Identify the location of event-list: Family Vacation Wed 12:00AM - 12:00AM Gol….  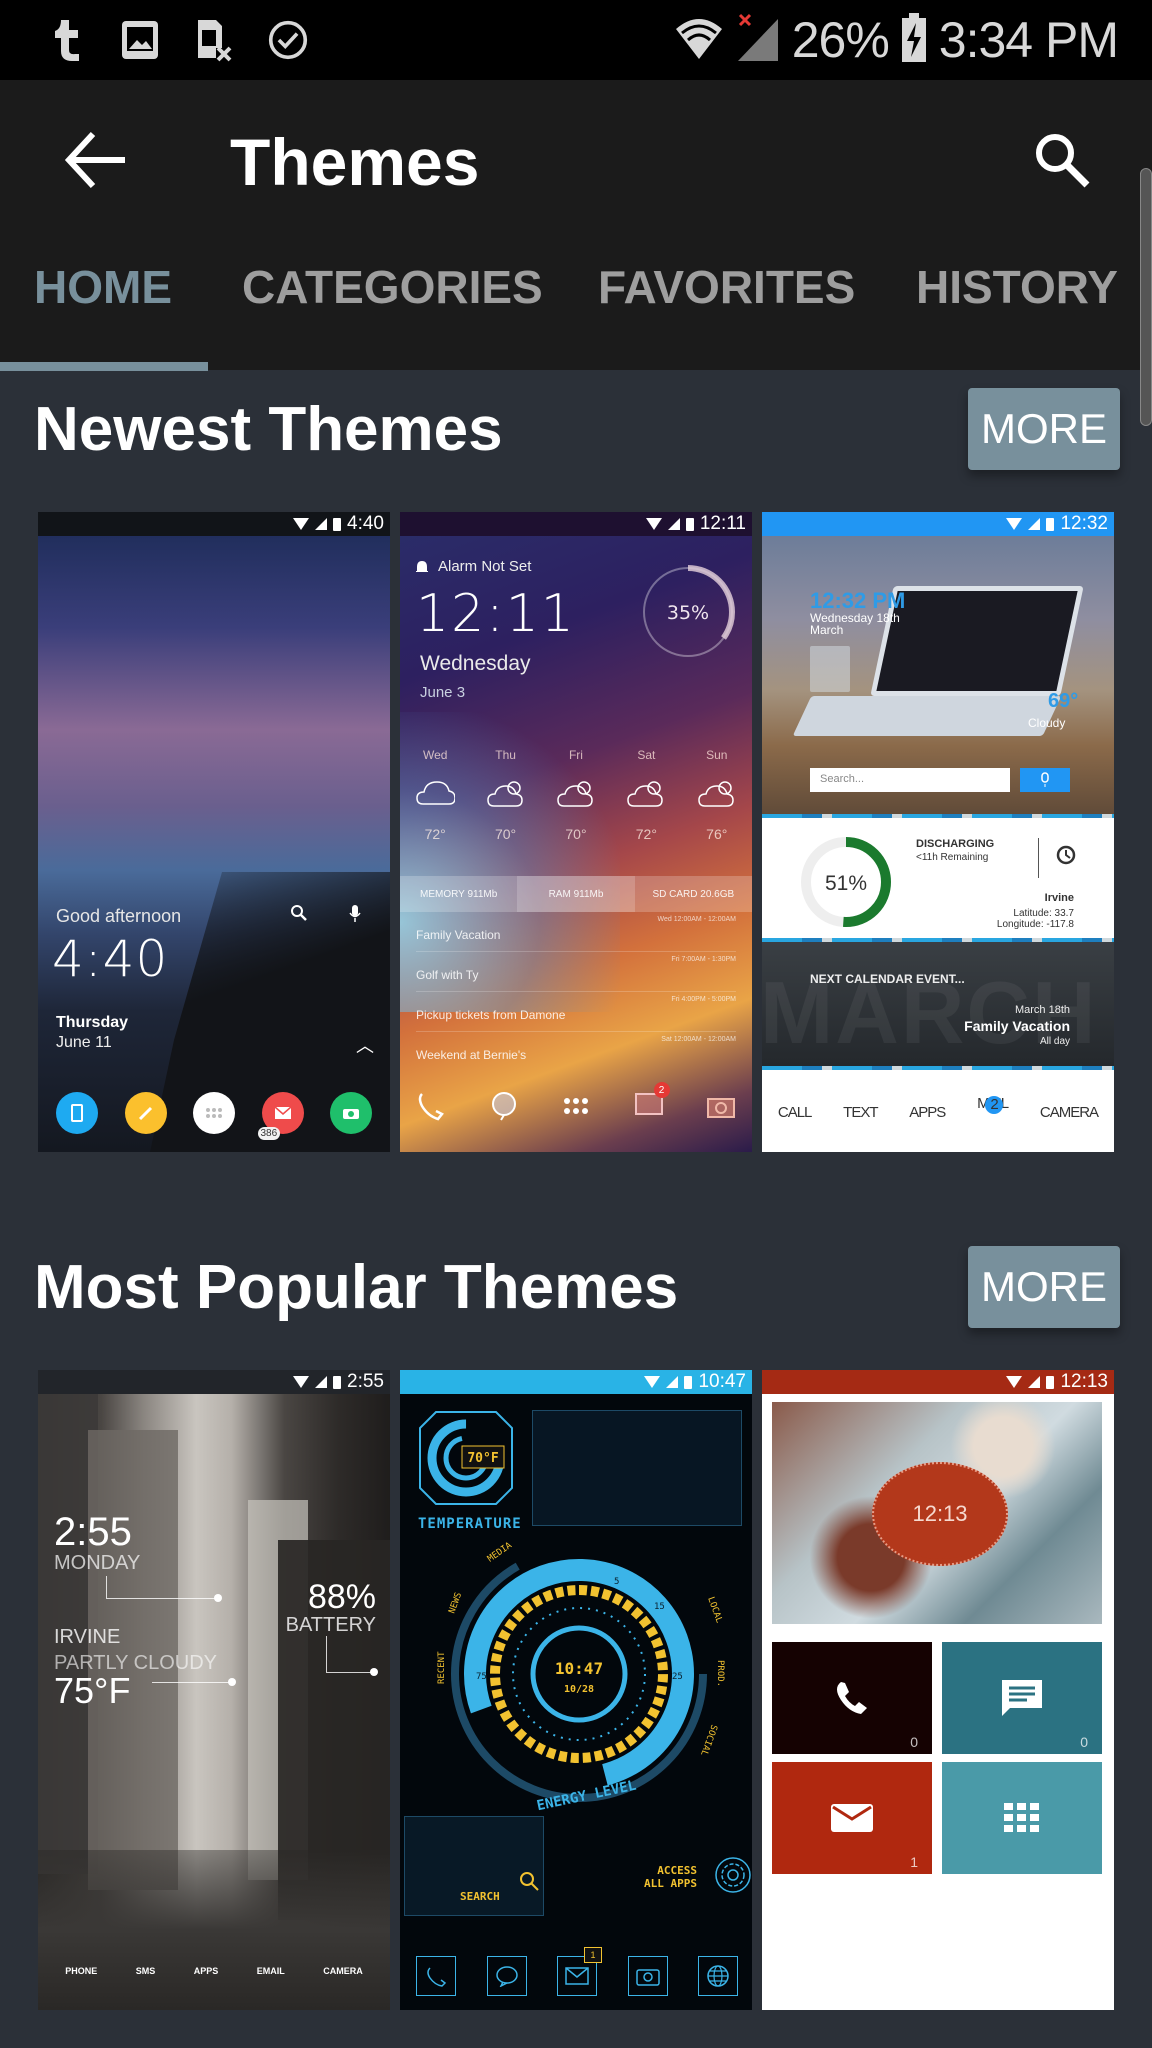
(576, 992).